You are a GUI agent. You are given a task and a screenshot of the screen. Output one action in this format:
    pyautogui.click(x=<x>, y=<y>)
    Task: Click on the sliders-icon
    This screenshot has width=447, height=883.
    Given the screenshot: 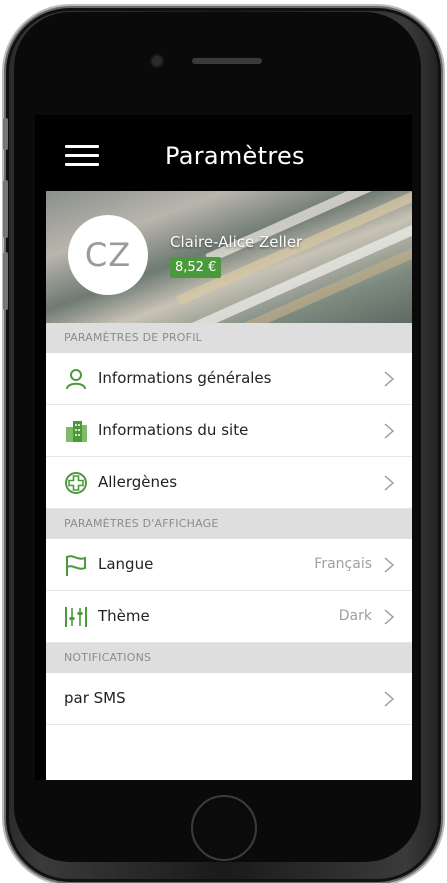 What is the action you would take?
    pyautogui.click(x=76, y=617)
    